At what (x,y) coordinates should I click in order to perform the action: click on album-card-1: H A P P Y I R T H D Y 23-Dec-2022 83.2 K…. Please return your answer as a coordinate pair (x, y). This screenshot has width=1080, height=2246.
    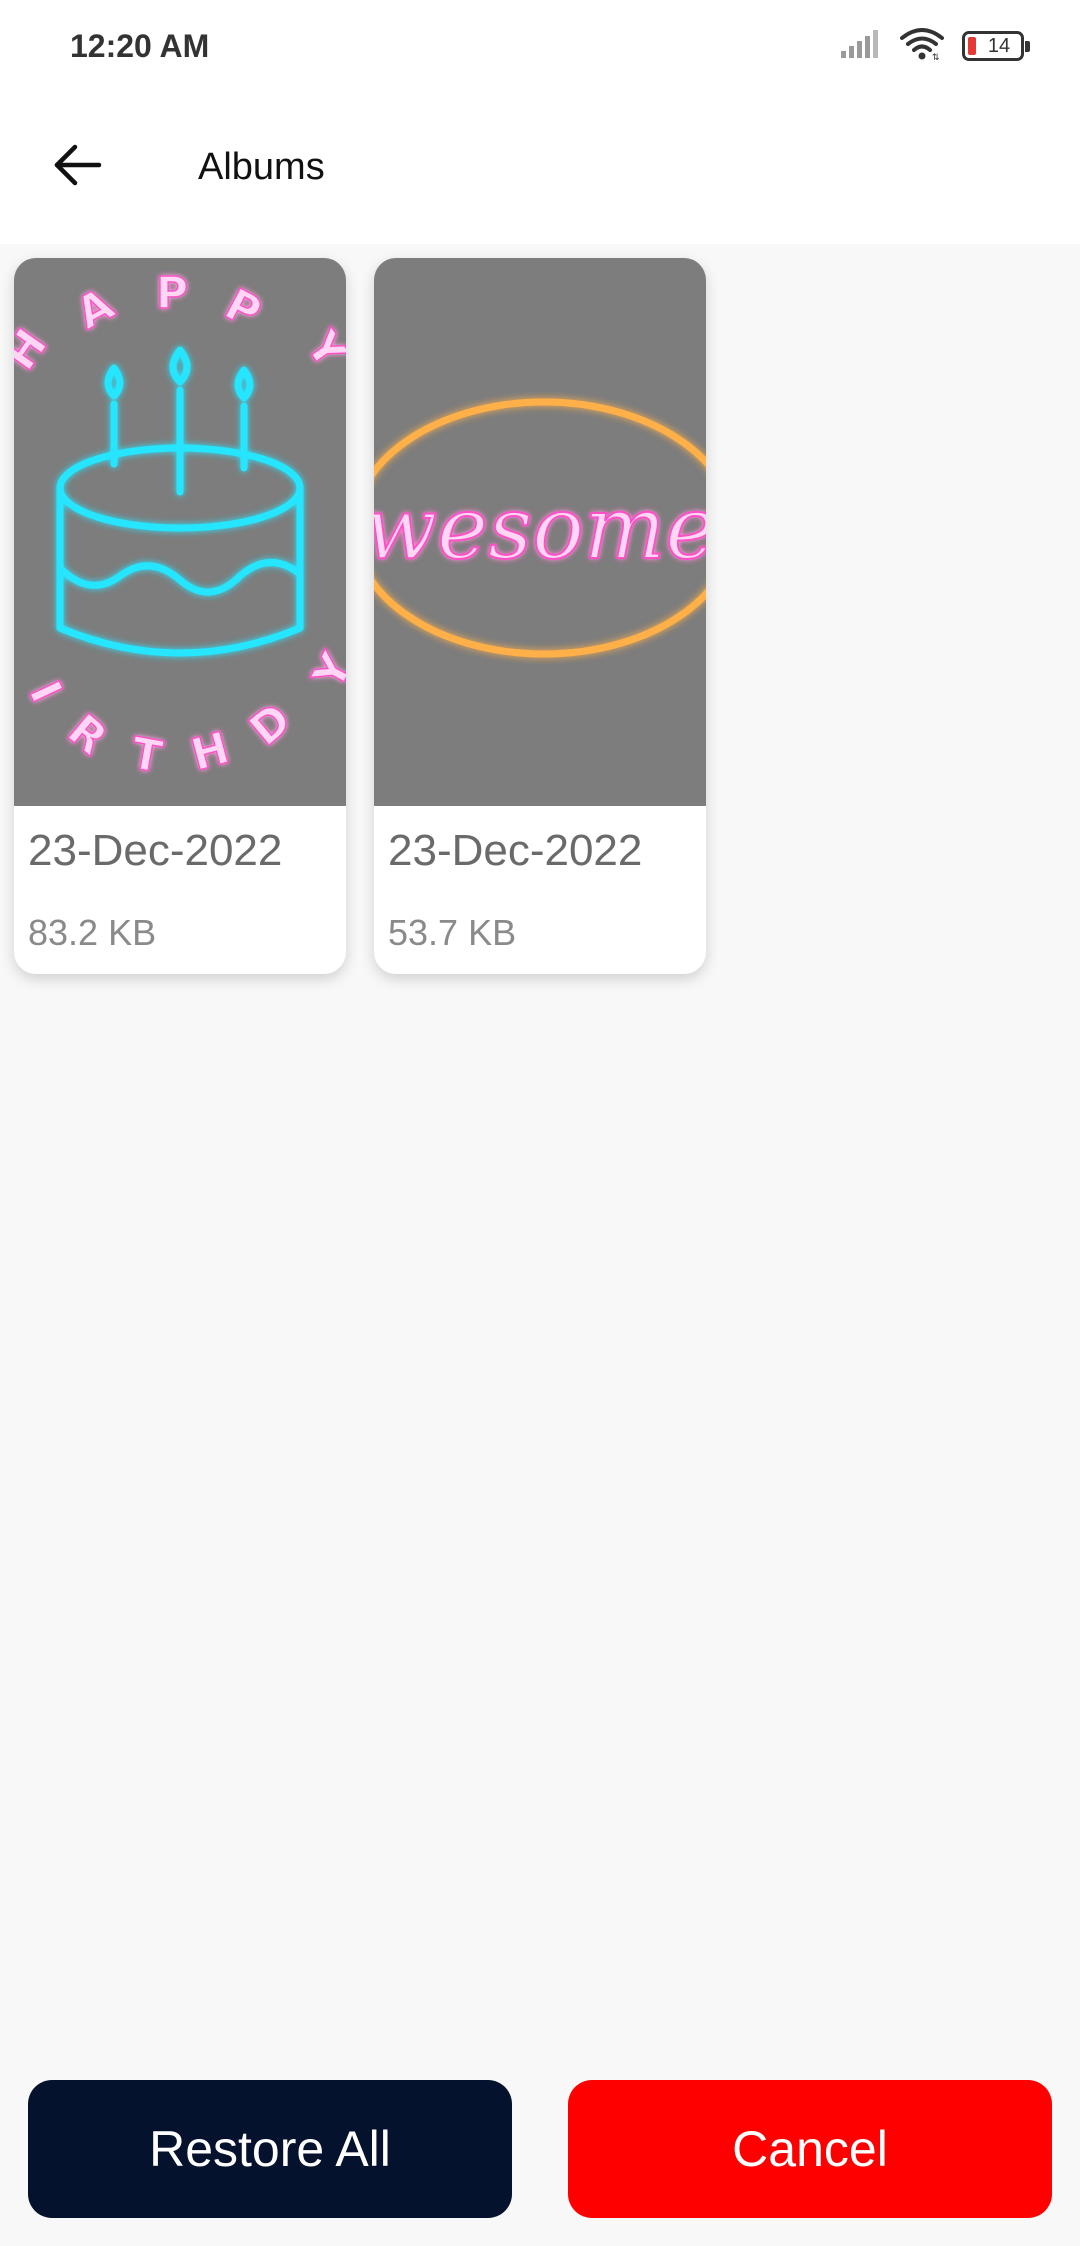
    Looking at the image, I should click on (180, 616).